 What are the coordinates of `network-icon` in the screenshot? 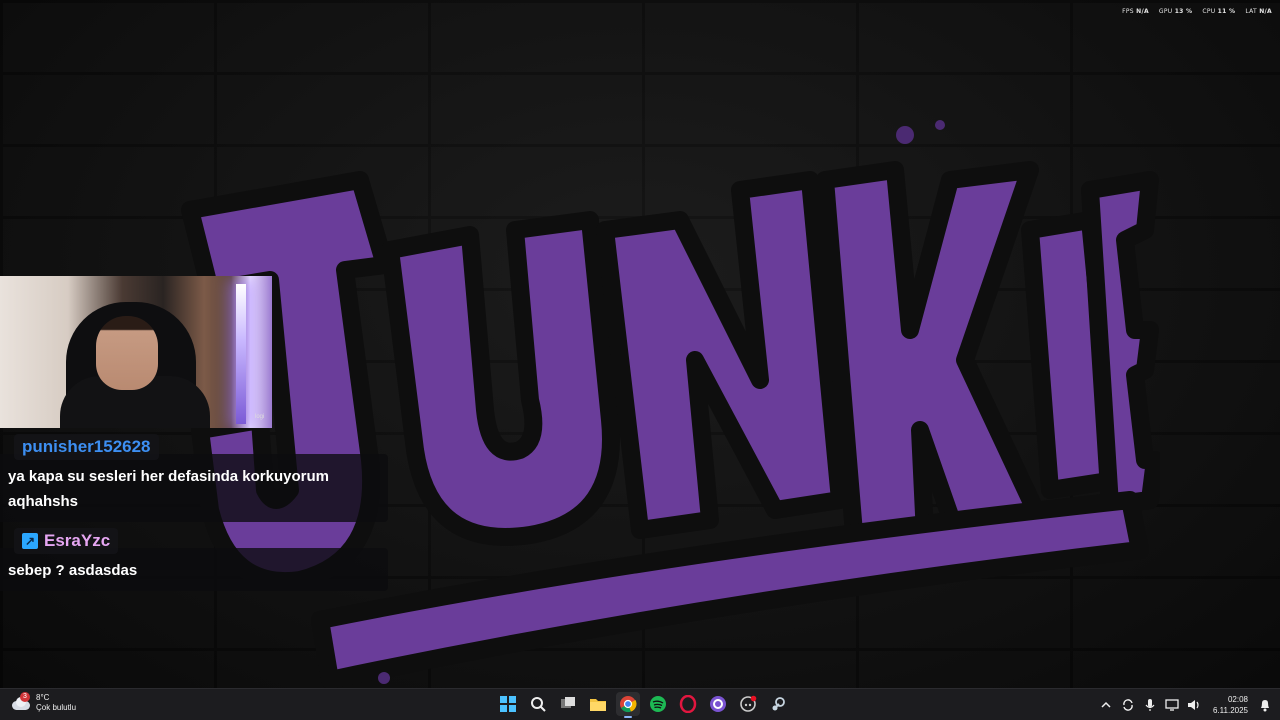 It's located at (1172, 705).